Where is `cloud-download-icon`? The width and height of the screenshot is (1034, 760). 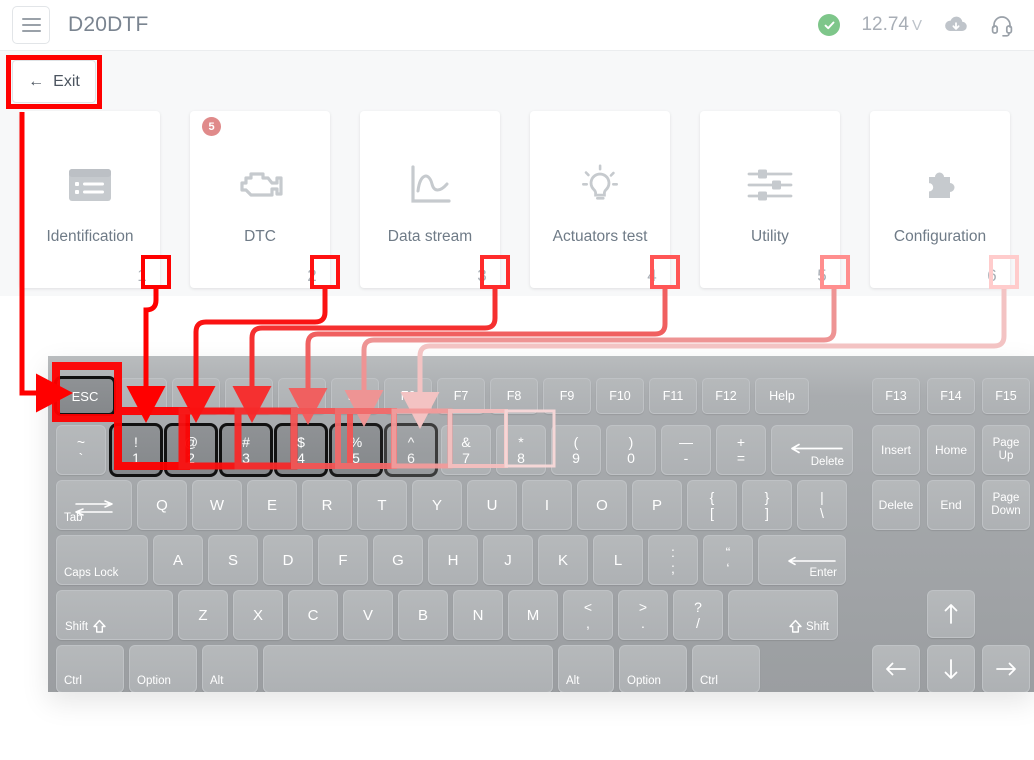 cloud-download-icon is located at coordinates (956, 25).